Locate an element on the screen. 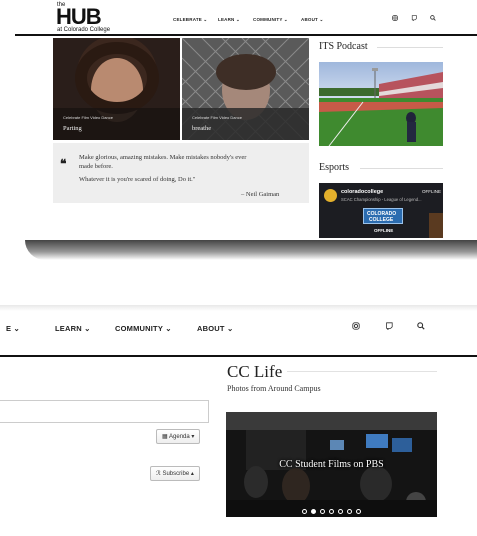 The width and height of the screenshot is (477, 536). cclife-subtitle: Photos from Around Campus is located at coordinates (274, 388).